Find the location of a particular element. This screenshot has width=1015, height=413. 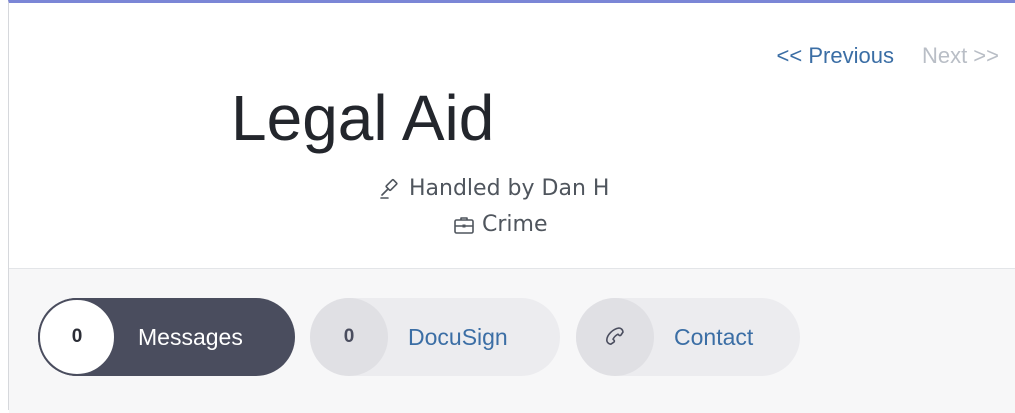

briefcase-icon is located at coordinates (464, 225).